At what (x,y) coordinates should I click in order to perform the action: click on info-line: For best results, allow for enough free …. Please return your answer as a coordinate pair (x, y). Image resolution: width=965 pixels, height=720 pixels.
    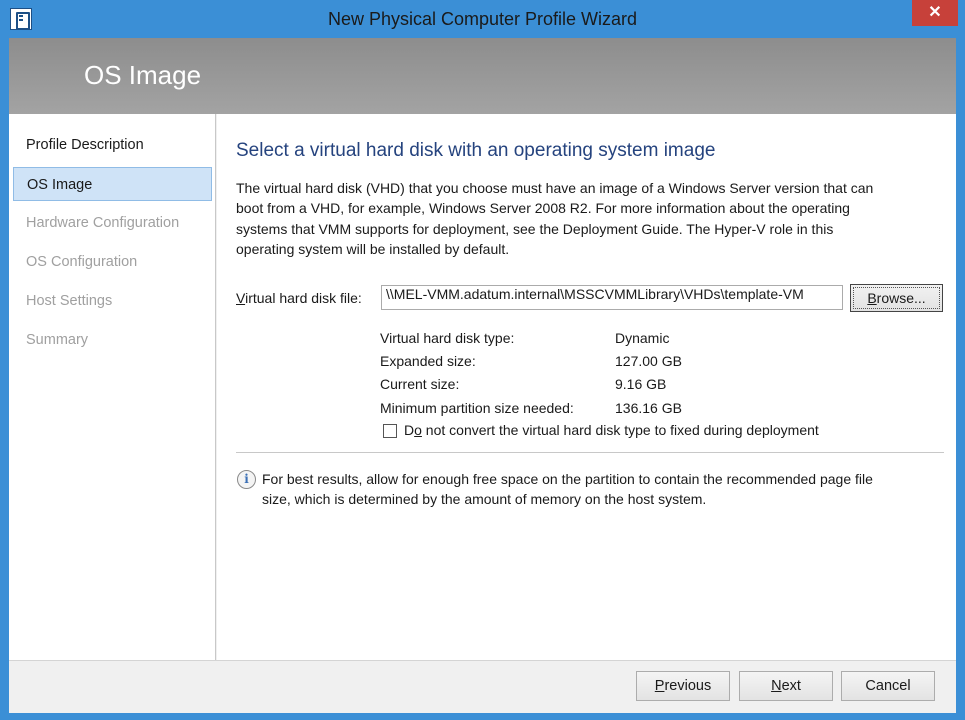
    Looking at the image, I should click on (567, 479).